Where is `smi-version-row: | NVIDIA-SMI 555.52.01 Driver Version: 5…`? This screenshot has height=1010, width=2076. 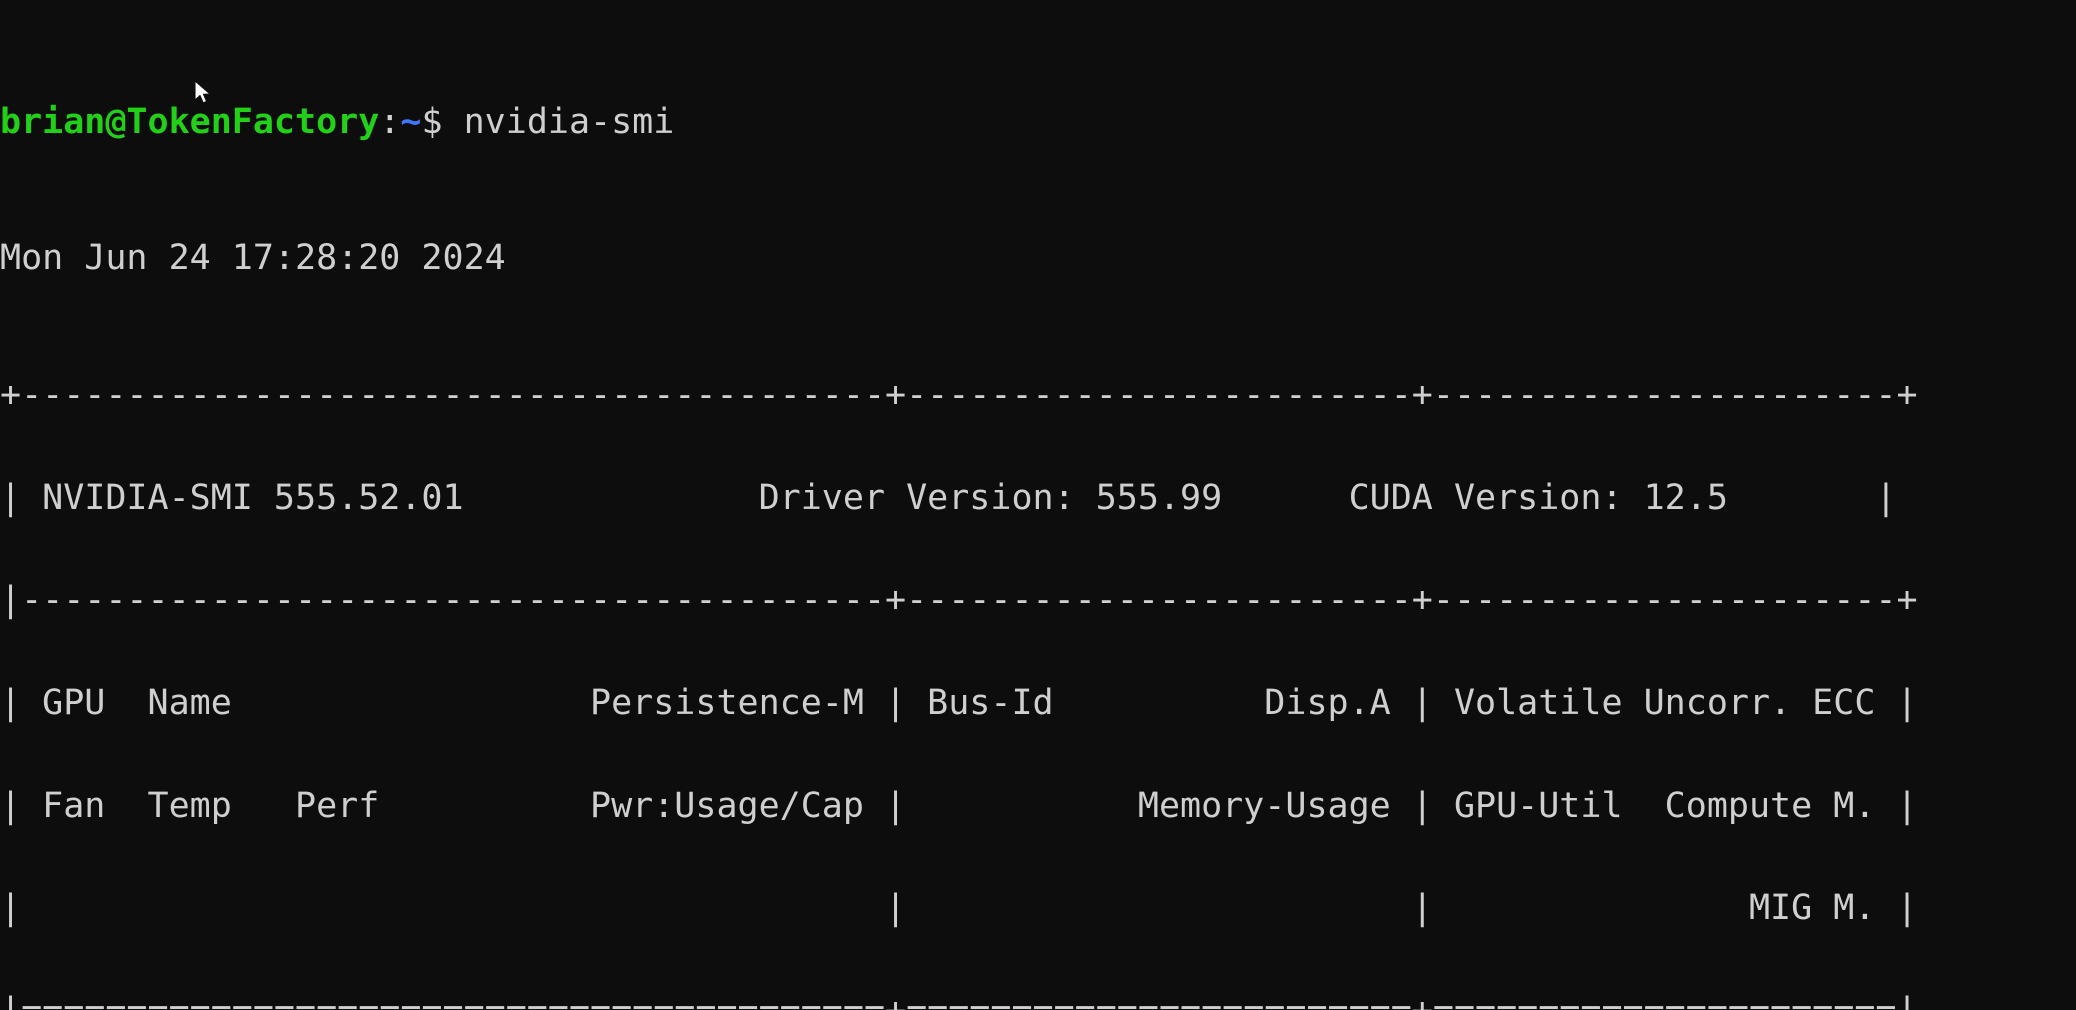
smi-version-row: | NVIDIA-SMI 555.52.01 Driver Version: 5… is located at coordinates (948, 497).